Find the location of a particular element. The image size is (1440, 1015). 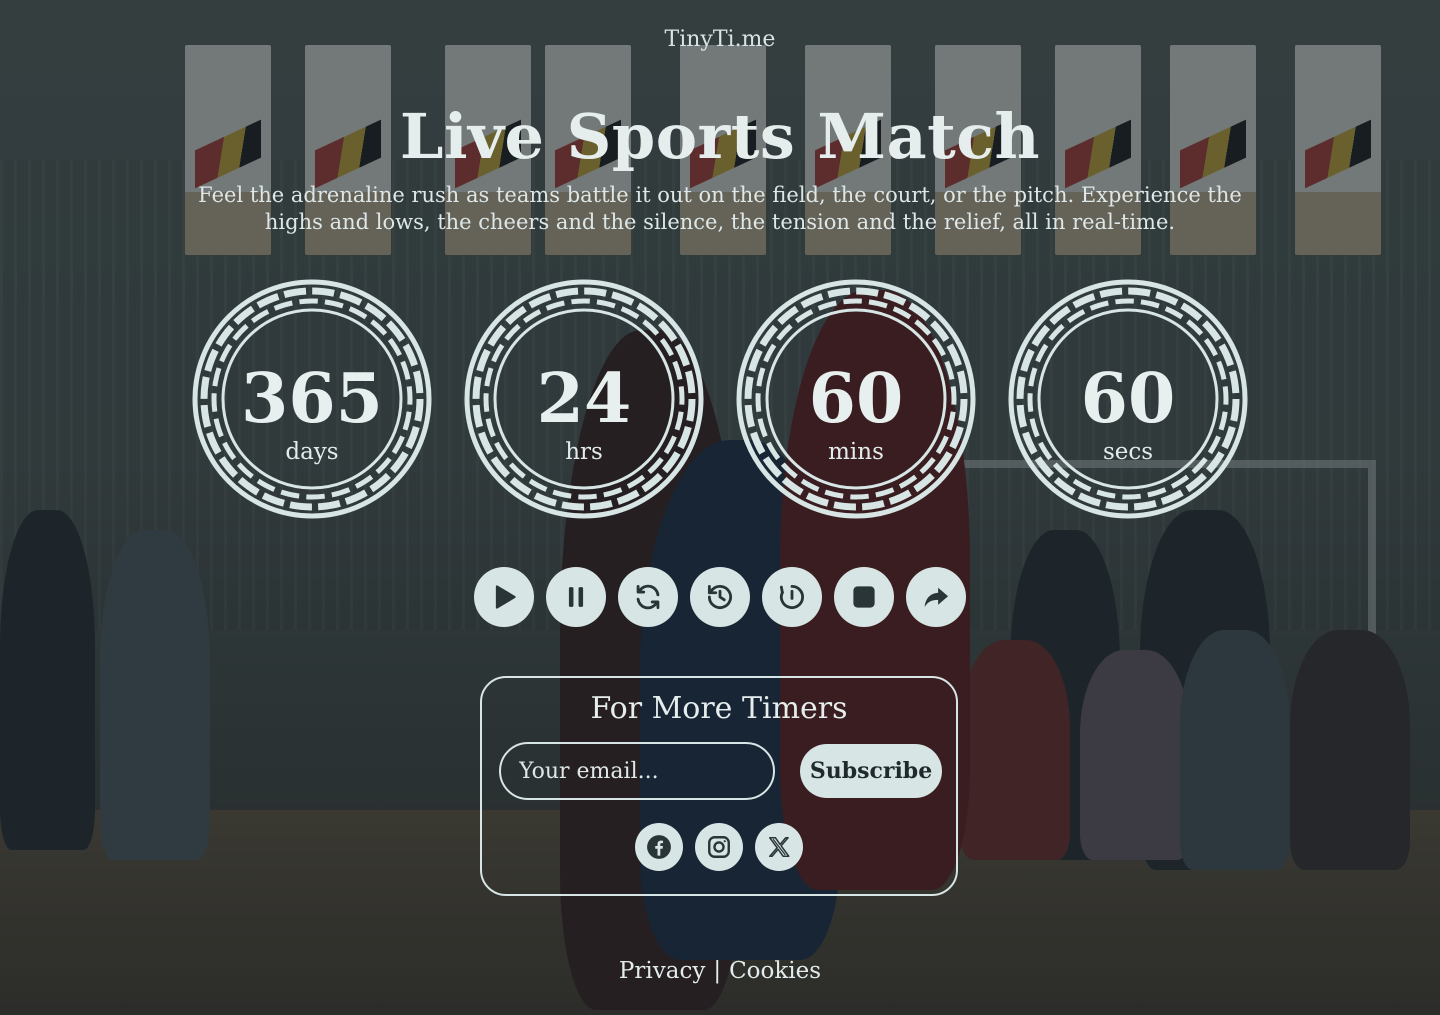

pause-icon is located at coordinates (576, 597).